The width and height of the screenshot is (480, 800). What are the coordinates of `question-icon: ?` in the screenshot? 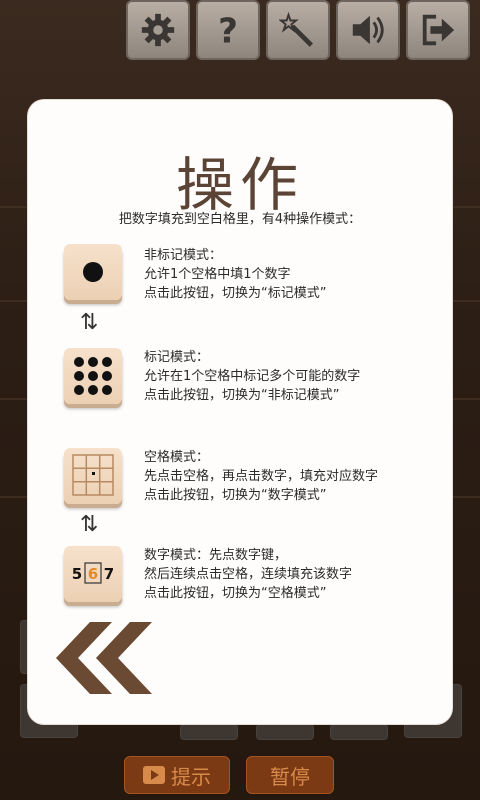 It's located at (228, 30).